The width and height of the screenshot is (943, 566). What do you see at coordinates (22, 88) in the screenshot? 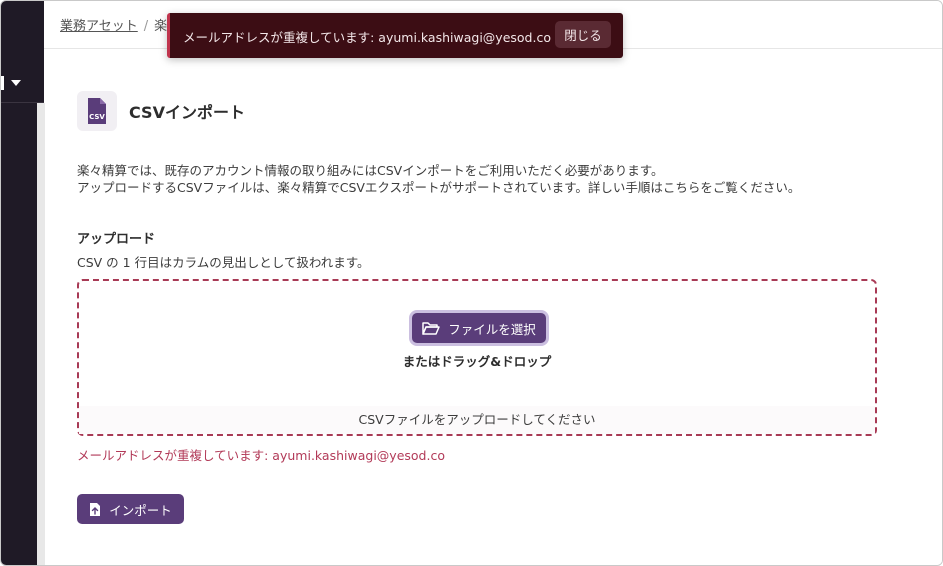
I see `sidebar-workspace-selector` at bounding box center [22, 88].